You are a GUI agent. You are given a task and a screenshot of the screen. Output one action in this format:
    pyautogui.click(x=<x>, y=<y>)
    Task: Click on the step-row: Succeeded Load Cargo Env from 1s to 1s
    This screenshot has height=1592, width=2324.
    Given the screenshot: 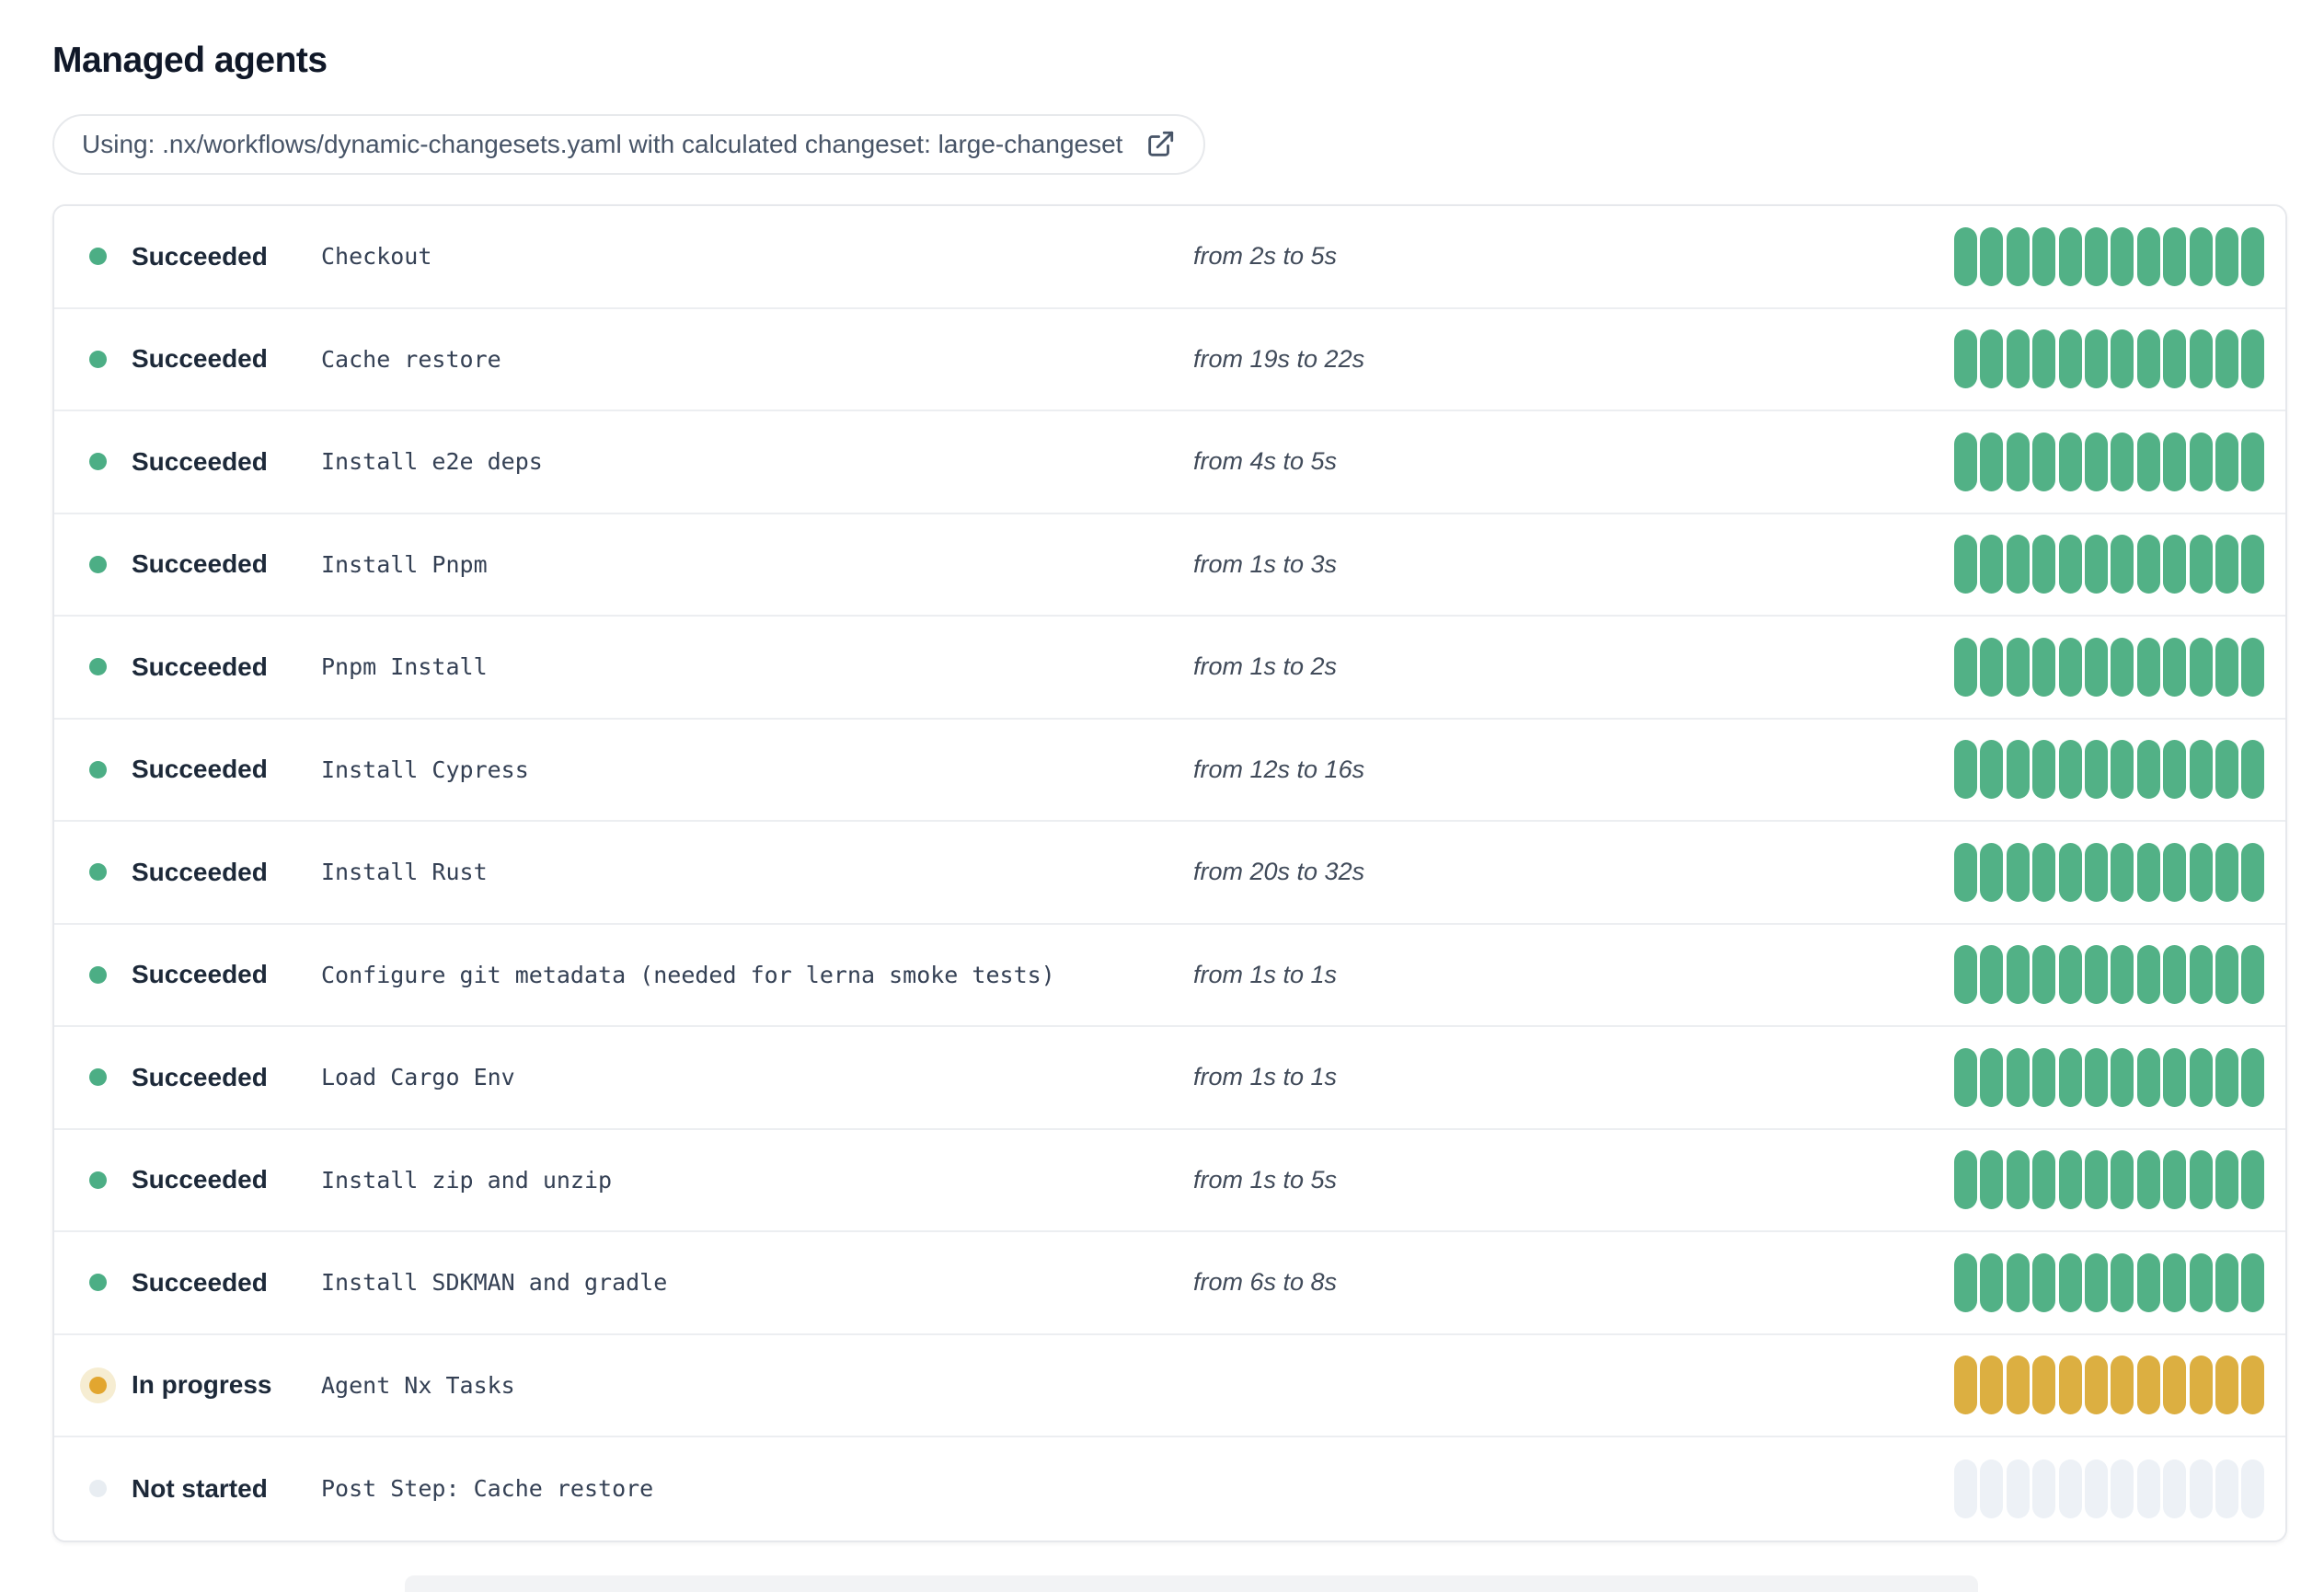 What is the action you would take?
    pyautogui.click(x=1169, y=1078)
    